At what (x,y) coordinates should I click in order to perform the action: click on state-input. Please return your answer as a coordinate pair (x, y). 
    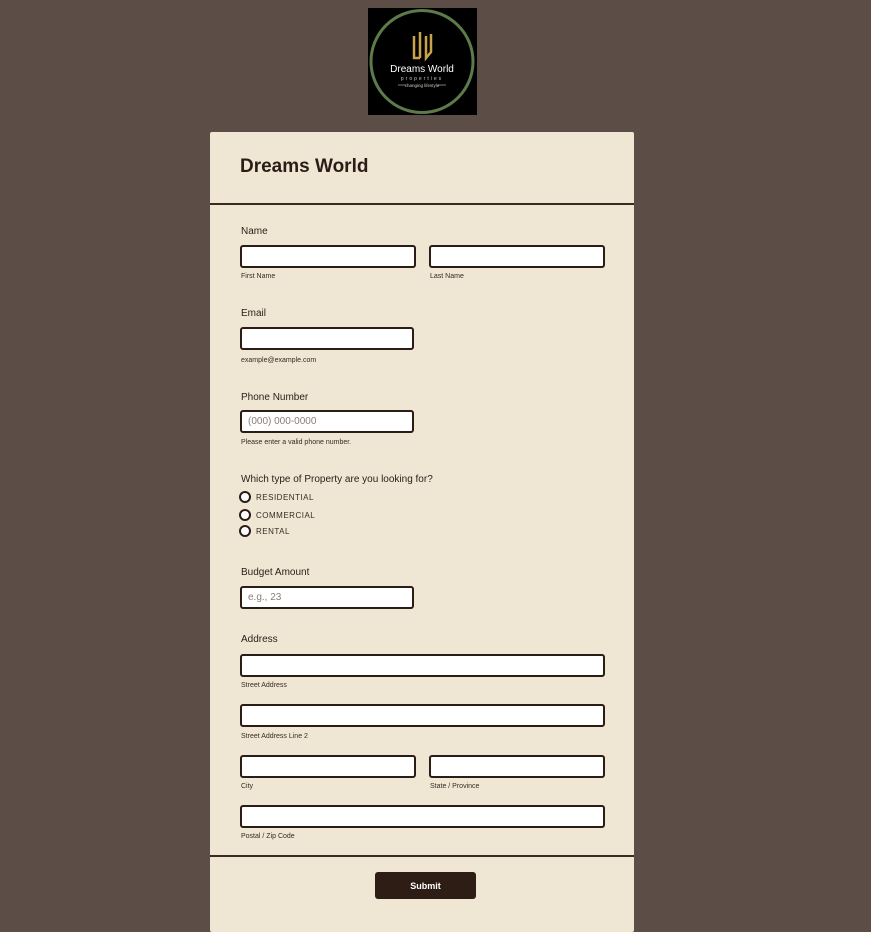
    Looking at the image, I should click on (517, 766).